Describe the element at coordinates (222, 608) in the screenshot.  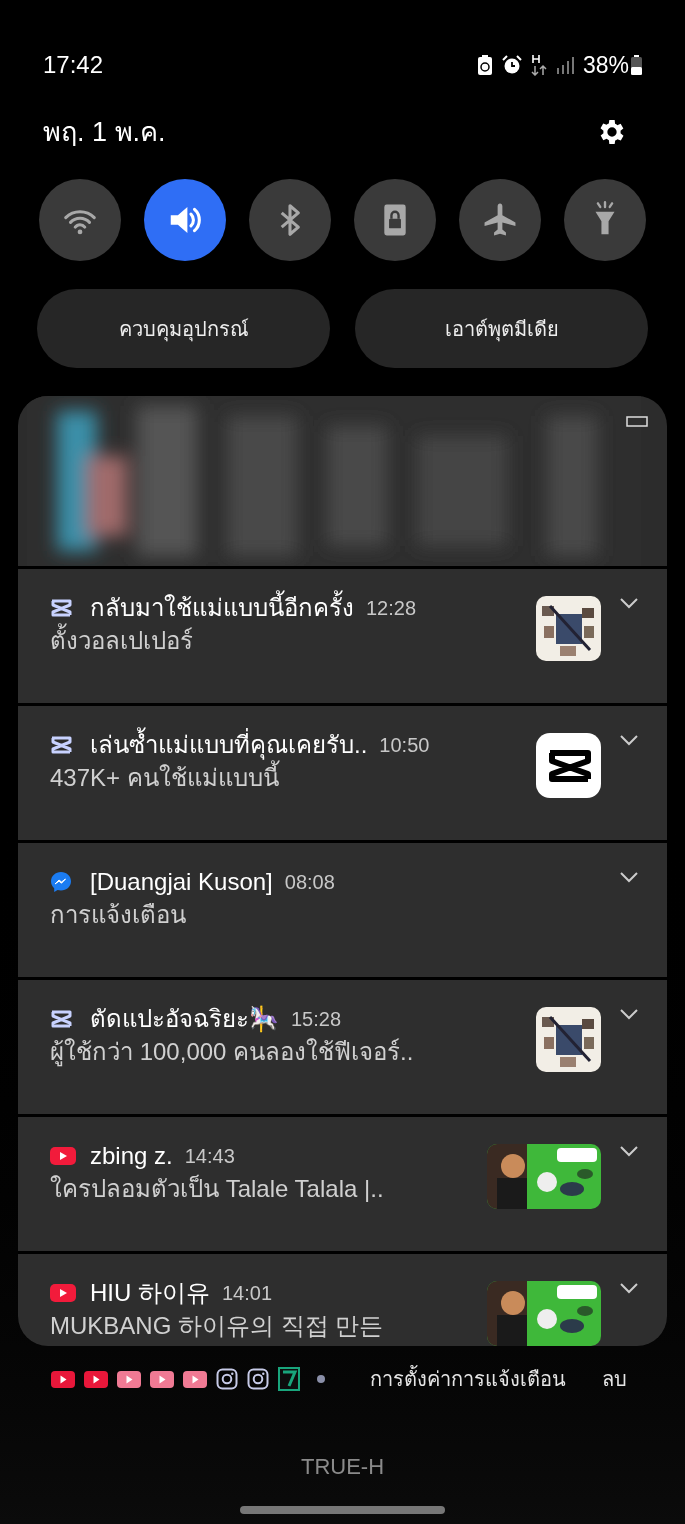
I see `notification-title: กลับมาใช้แม่แบบนี้อีกครั้ง` at that location.